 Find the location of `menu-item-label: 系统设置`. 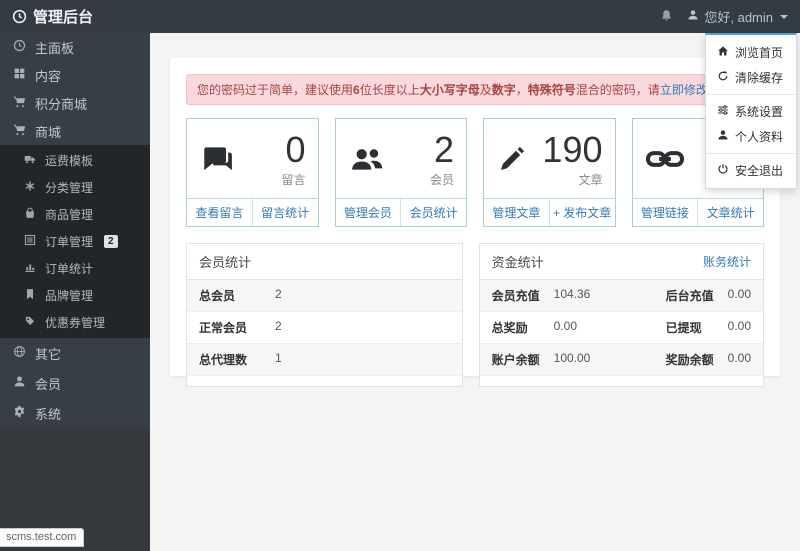

menu-item-label: 系统设置 is located at coordinates (759, 112).